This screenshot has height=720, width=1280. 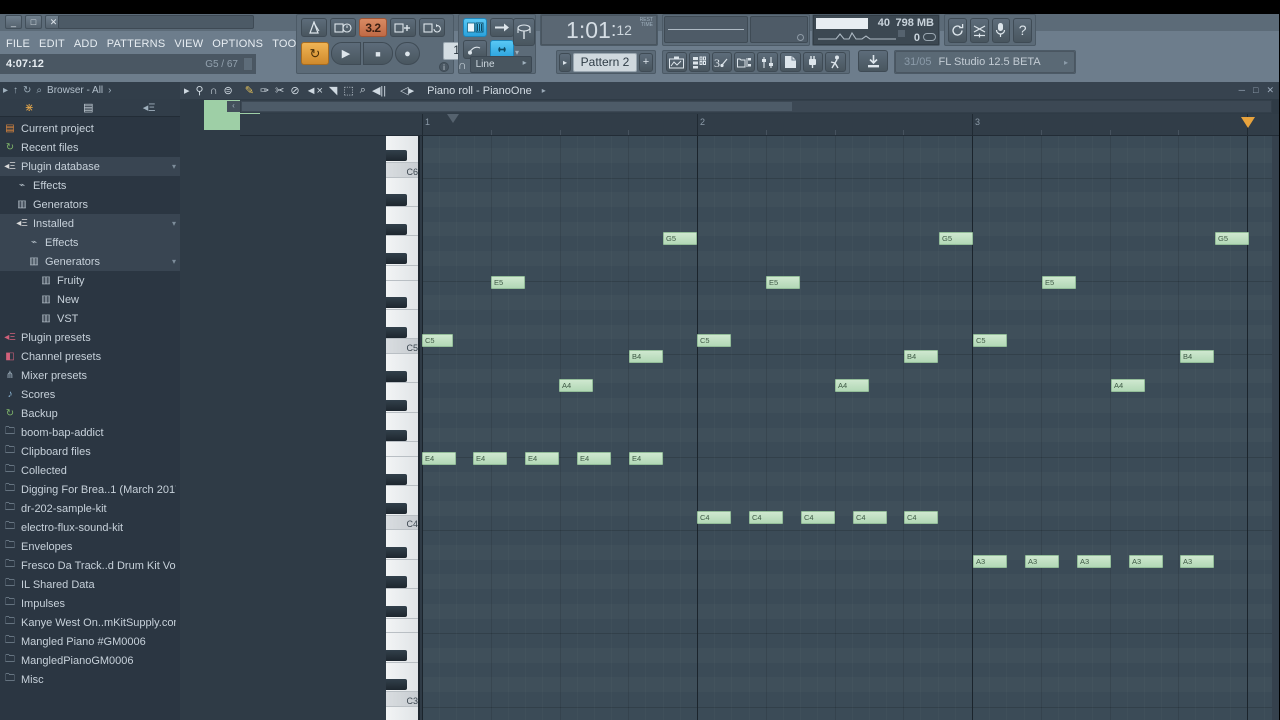 I want to click on chevron-down-icon: ▾, so click(x=174, y=166).